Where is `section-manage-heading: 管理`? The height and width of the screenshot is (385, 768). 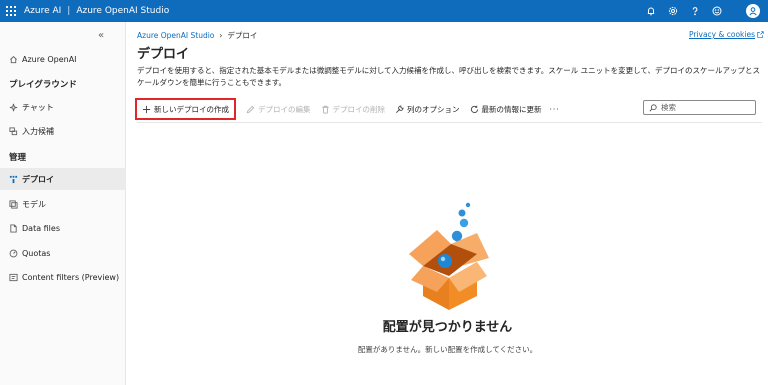
section-manage-heading: 管理 is located at coordinates (18, 158).